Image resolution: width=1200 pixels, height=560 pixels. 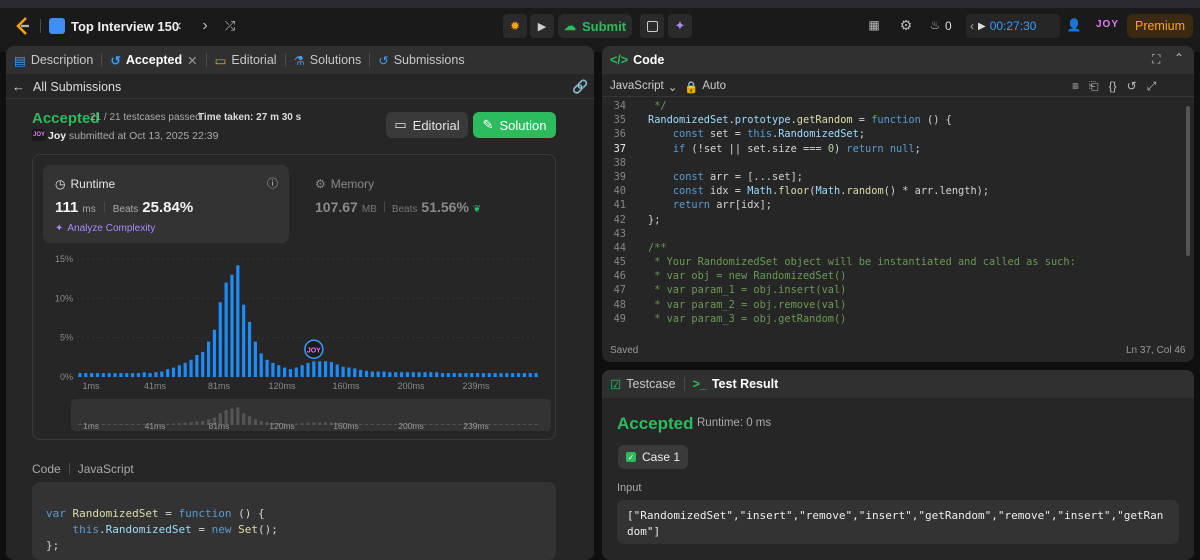 What do you see at coordinates (906, 25) in the screenshot?
I see `settings-gear-icon: ⚙` at bounding box center [906, 25].